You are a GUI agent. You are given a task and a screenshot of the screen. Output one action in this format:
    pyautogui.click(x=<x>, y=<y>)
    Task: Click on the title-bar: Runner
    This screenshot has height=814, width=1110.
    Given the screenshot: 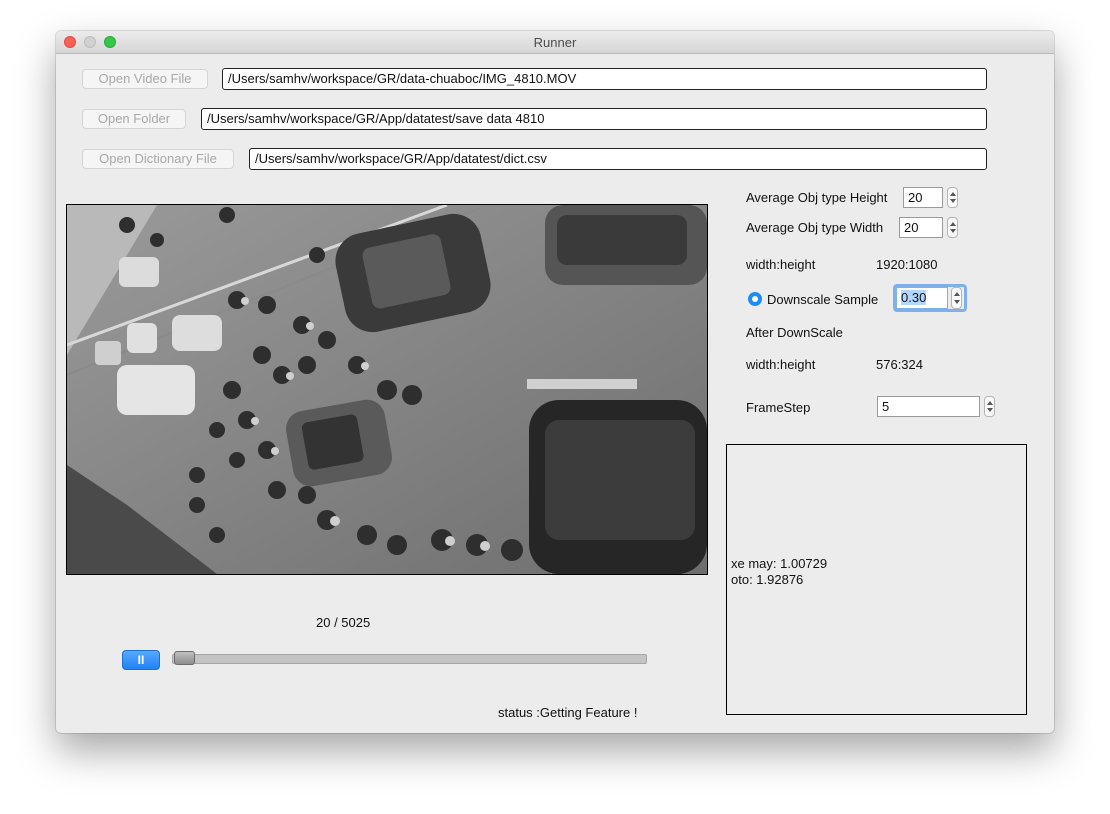 What is the action you would take?
    pyautogui.click(x=555, y=42)
    